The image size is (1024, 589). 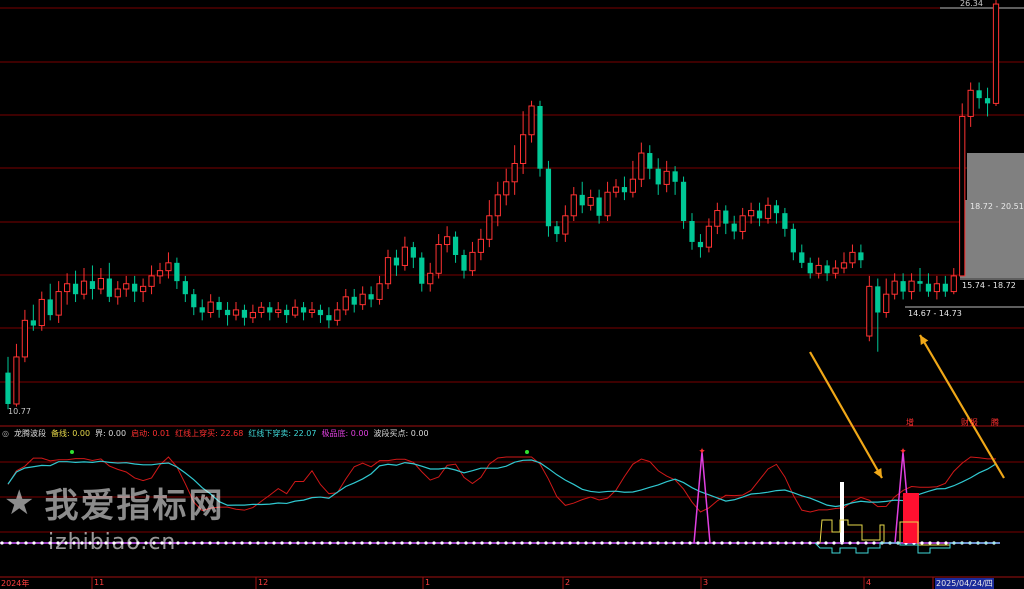 What do you see at coordinates (997, 206) in the screenshot?
I see `zone-label-upper: 18.72 - 20.51` at bounding box center [997, 206].